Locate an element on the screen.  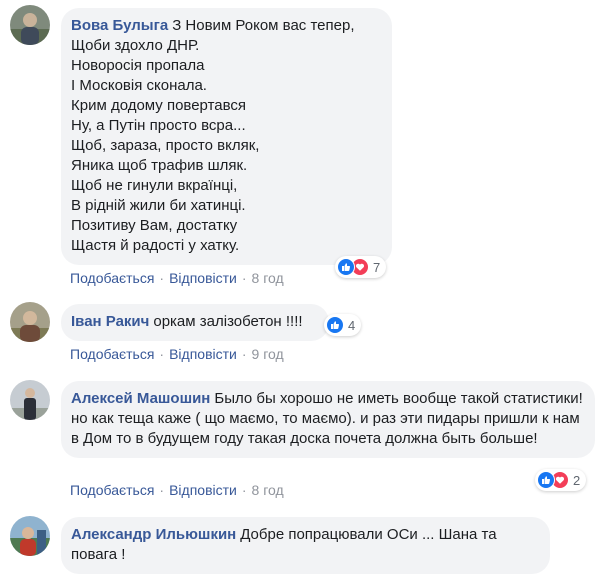
comment-author: Іван Ракич is located at coordinates (110, 321).